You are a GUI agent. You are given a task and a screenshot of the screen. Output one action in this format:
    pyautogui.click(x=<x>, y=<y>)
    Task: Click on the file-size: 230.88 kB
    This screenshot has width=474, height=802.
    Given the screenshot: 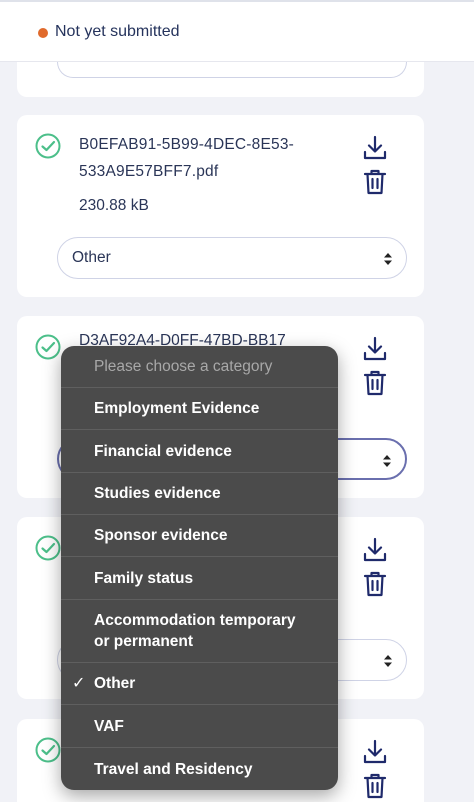 What is the action you would take?
    pyautogui.click(x=114, y=205)
    